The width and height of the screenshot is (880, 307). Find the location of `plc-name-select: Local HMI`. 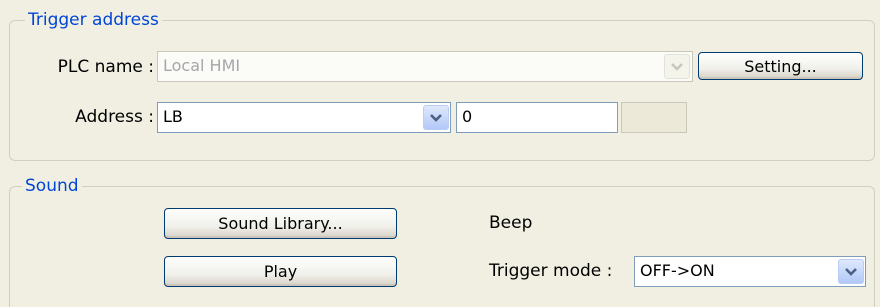

plc-name-select: Local HMI is located at coordinates (425, 66).